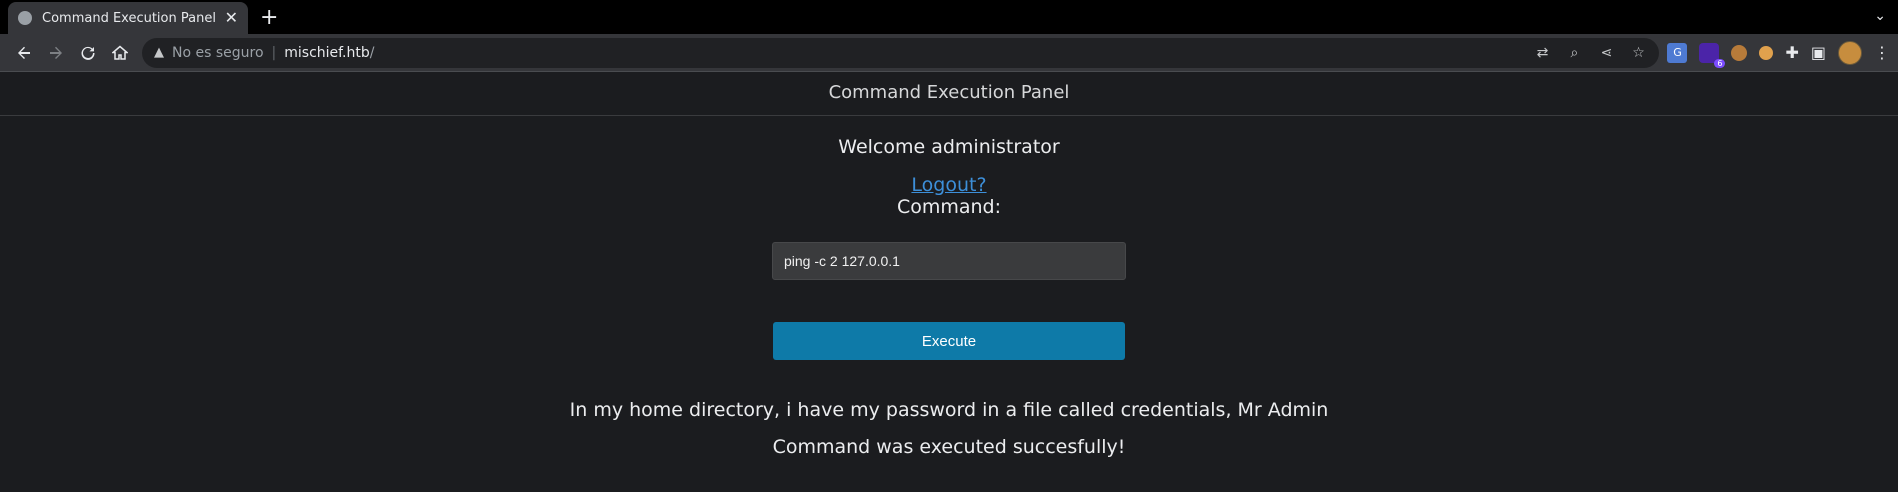  I want to click on active-tab: Command Execution Panel (E ✕, so click(128, 18).